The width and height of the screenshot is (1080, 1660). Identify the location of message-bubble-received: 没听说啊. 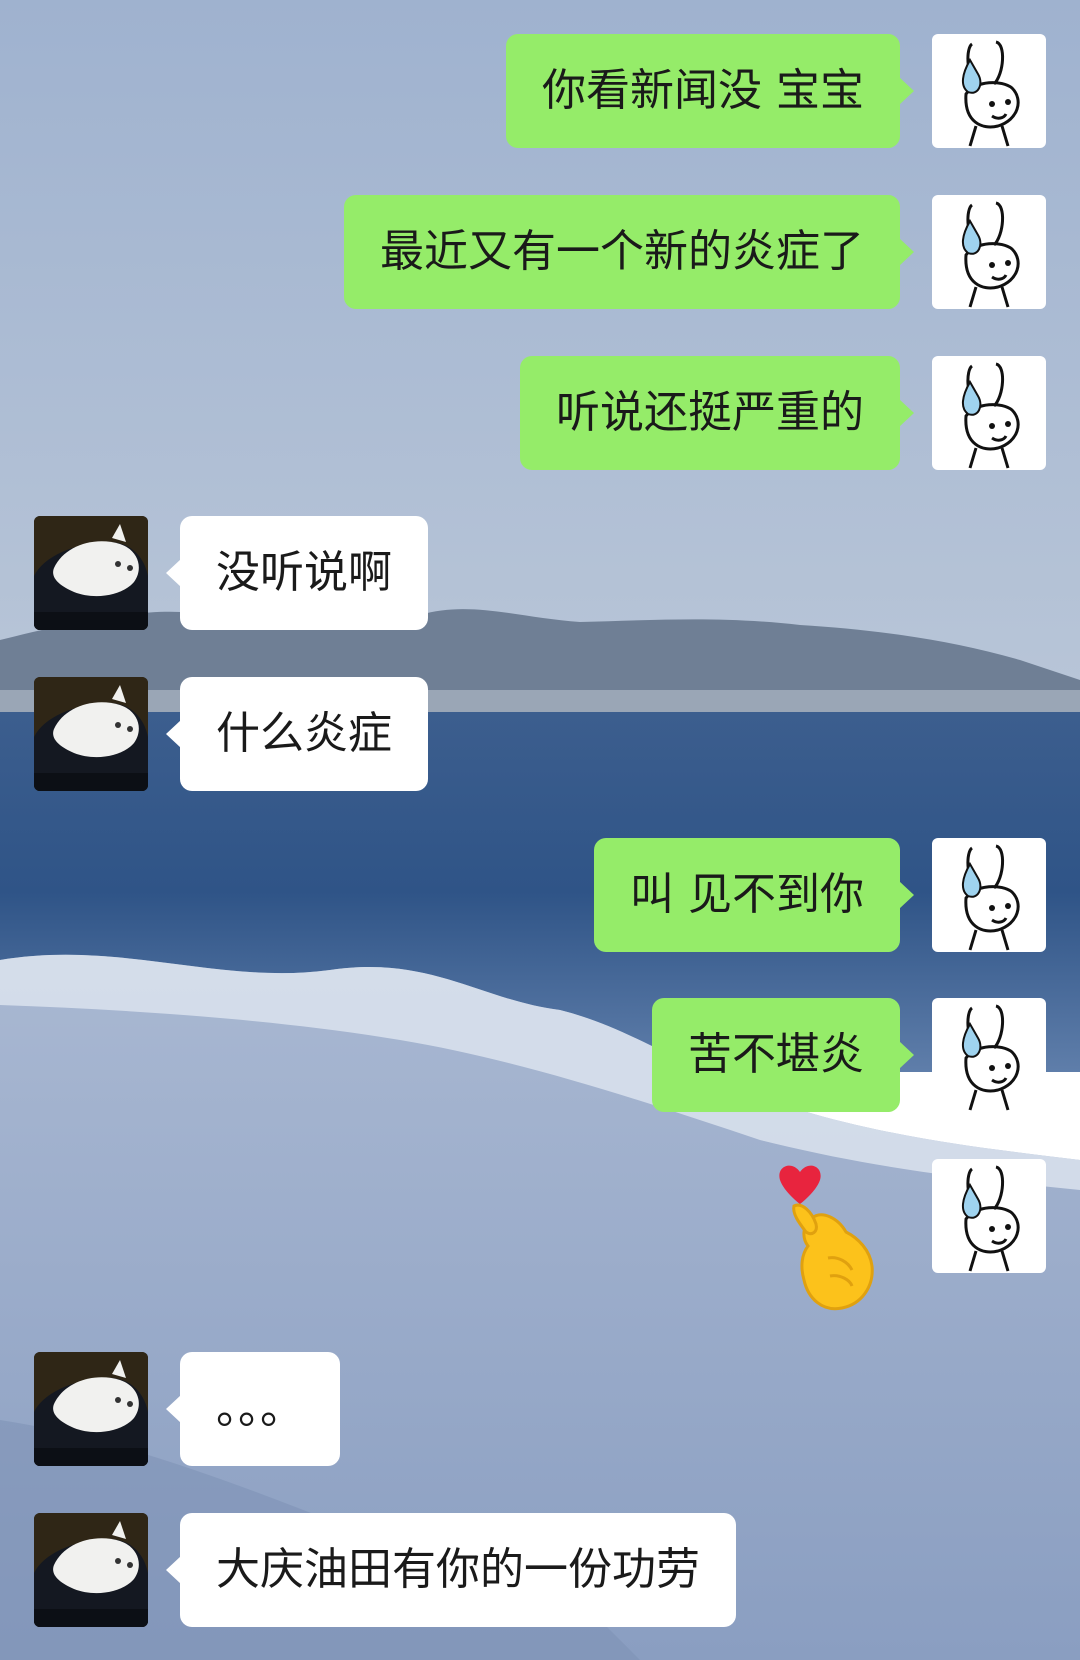
(297, 573).